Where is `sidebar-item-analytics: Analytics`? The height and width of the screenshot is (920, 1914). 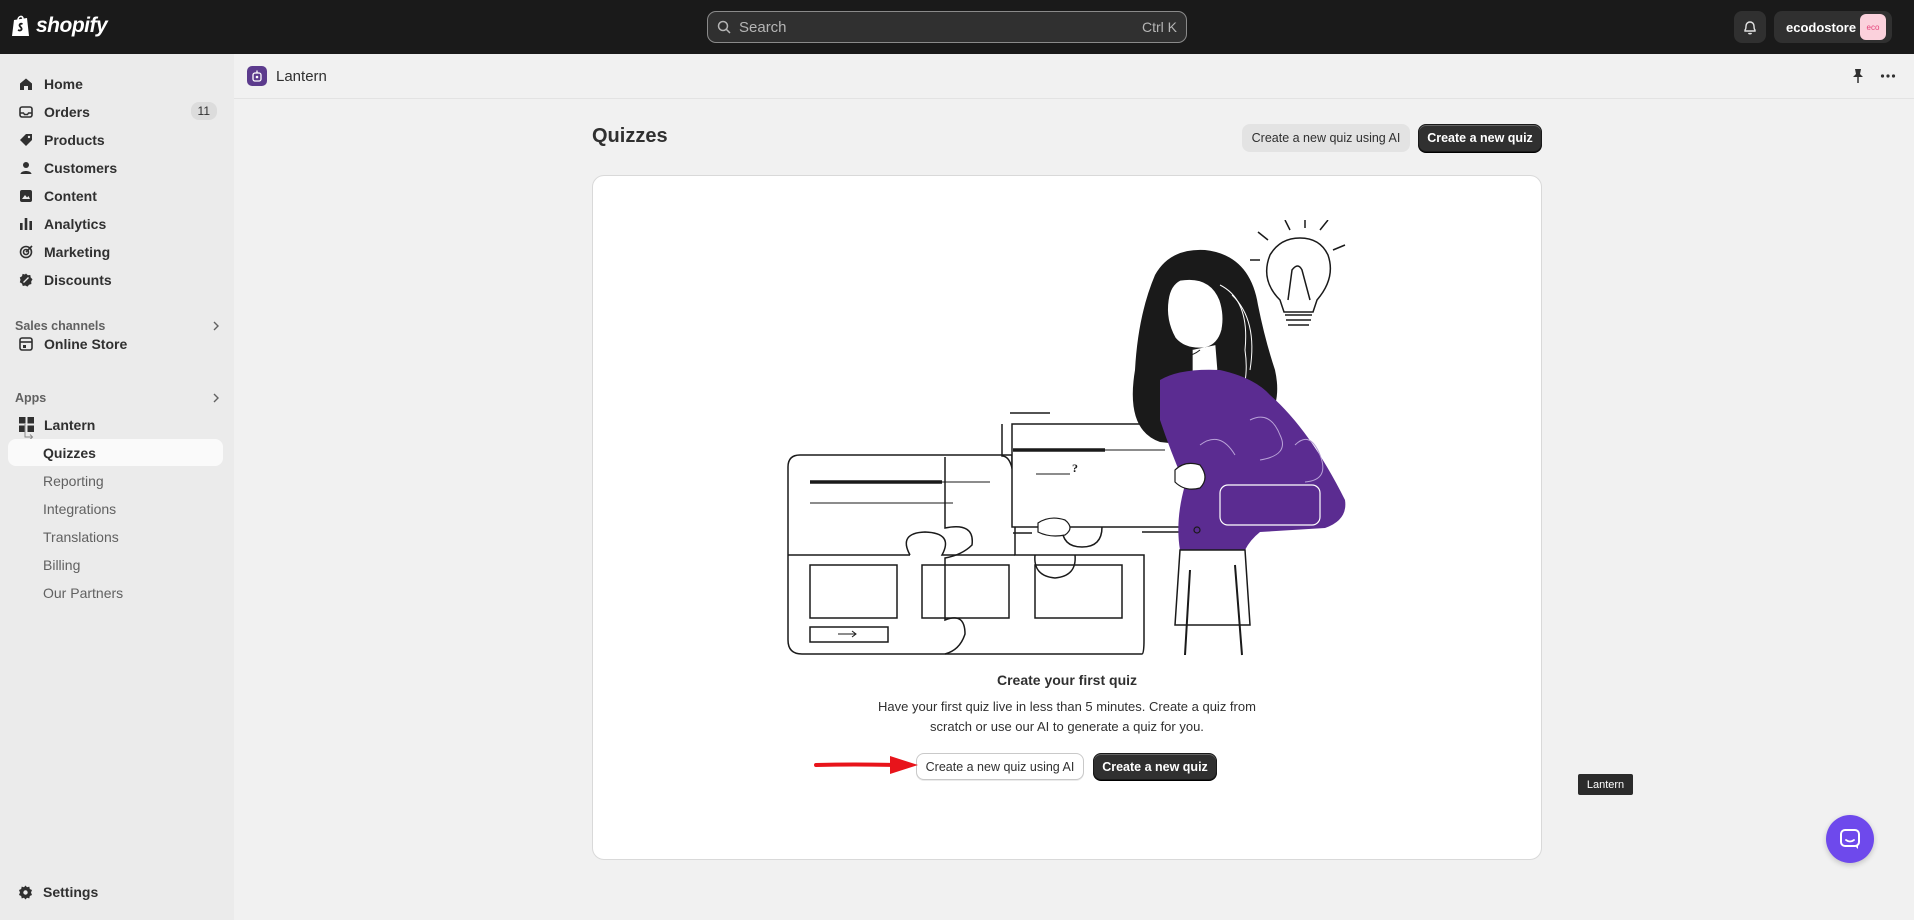
sidebar-item-analytics: Analytics is located at coordinates (115, 223).